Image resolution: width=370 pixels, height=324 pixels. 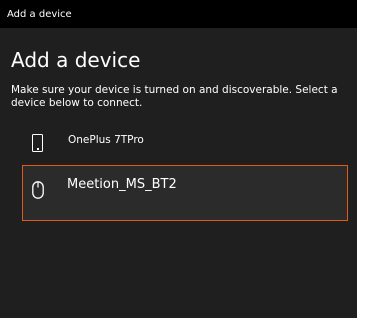 I want to click on page-title: Add a device, so click(x=76, y=60).